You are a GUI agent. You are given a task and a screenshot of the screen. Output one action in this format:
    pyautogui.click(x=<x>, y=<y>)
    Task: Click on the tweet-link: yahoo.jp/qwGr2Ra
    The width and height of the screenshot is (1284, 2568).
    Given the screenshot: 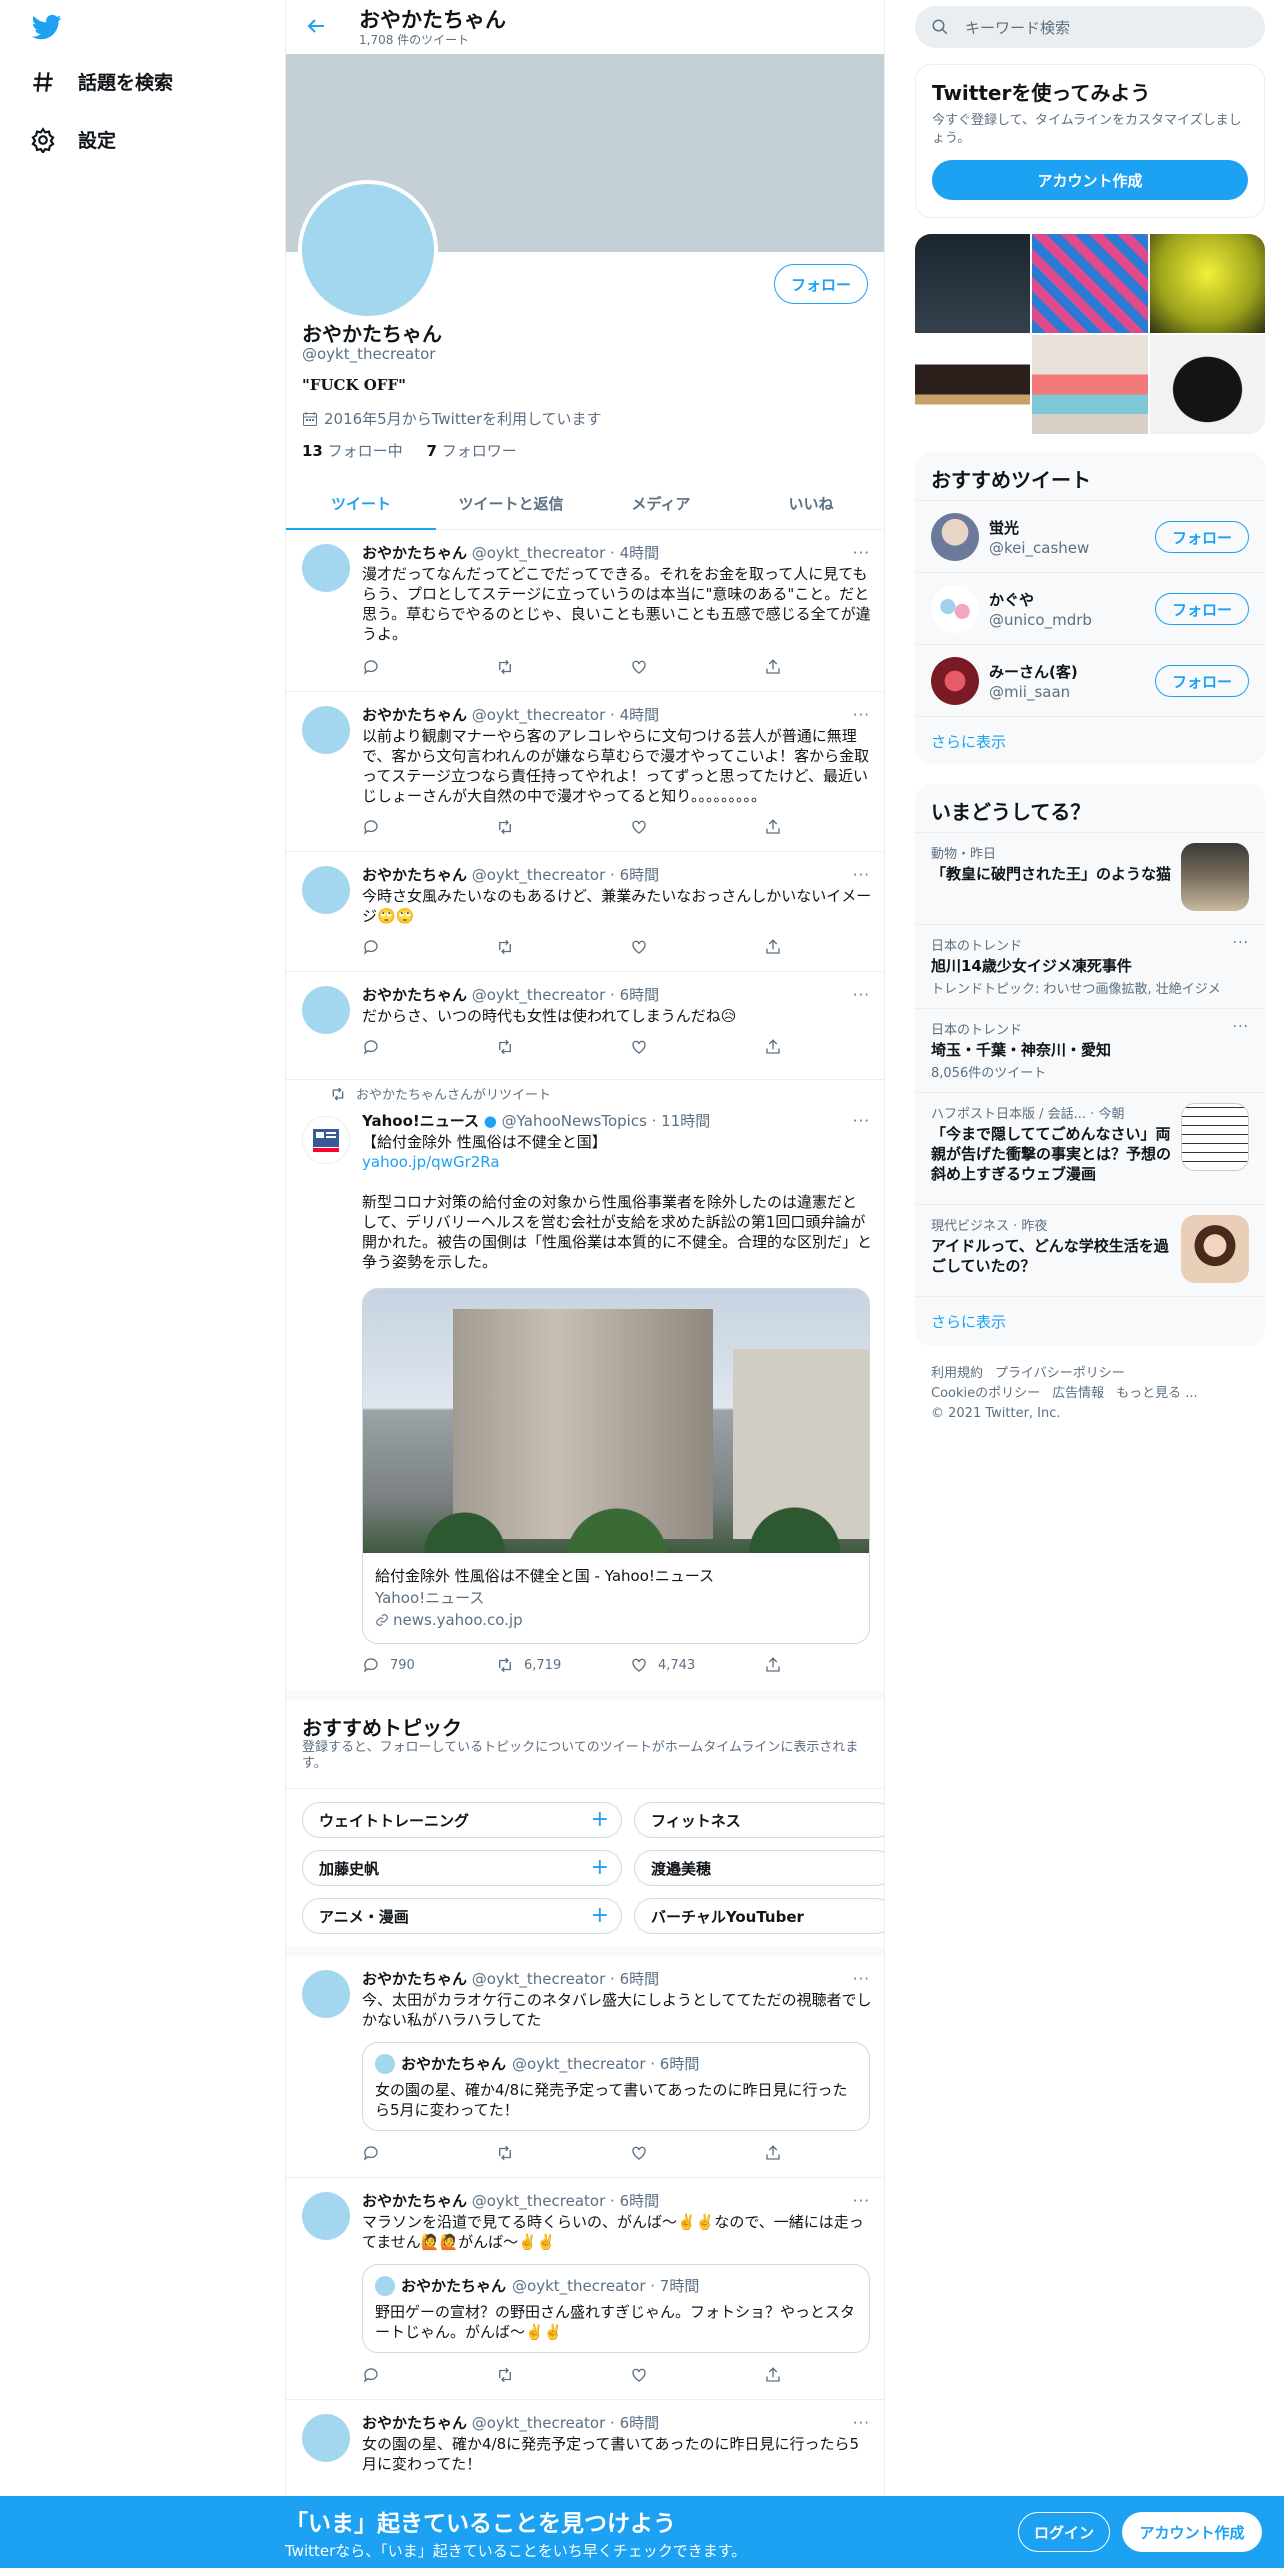 What is the action you would take?
    pyautogui.click(x=617, y=1162)
    